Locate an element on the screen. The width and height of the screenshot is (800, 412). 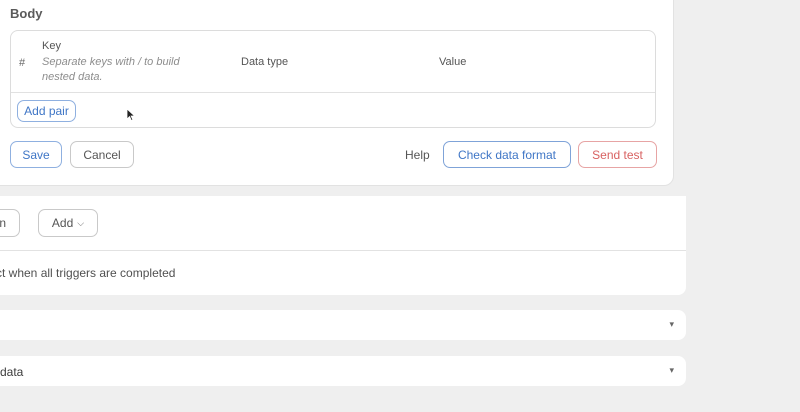
body-section-title: Body is located at coordinates (26, 13).